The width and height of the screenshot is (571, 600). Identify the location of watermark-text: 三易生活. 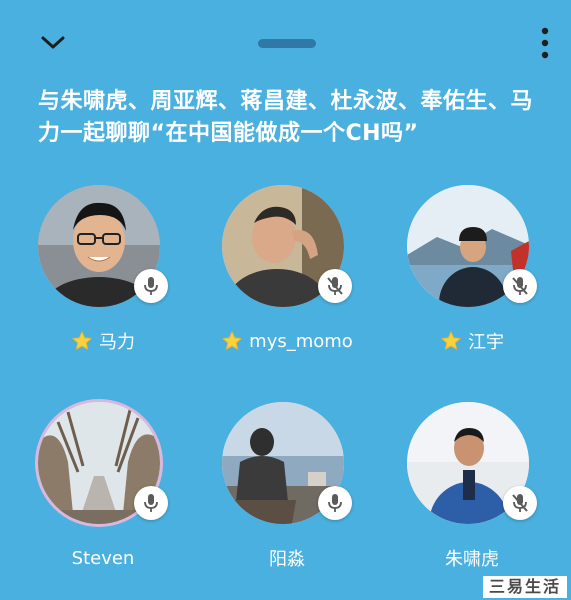
(524, 586).